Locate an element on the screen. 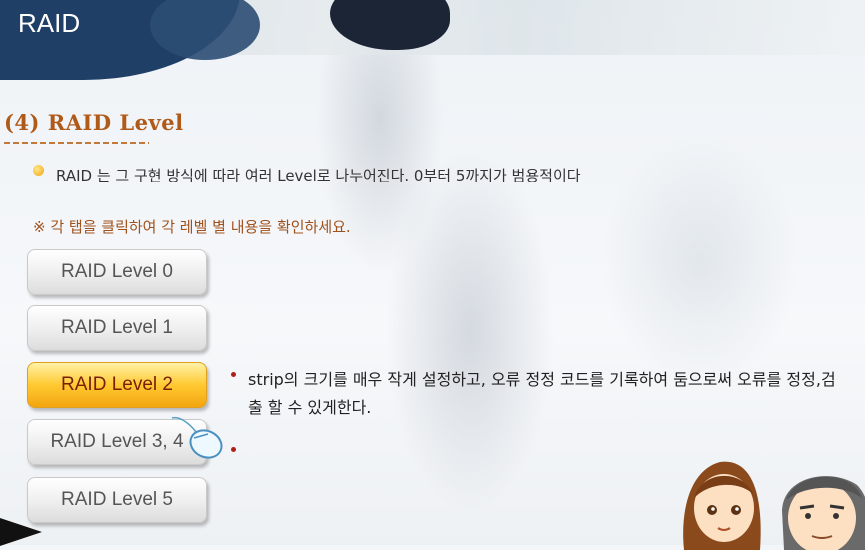 The width and height of the screenshot is (865, 550). instruction-text: ※ 각 탭을 클릭하여 각 레벨 별 내용을 확인하세요. is located at coordinates (192, 227).